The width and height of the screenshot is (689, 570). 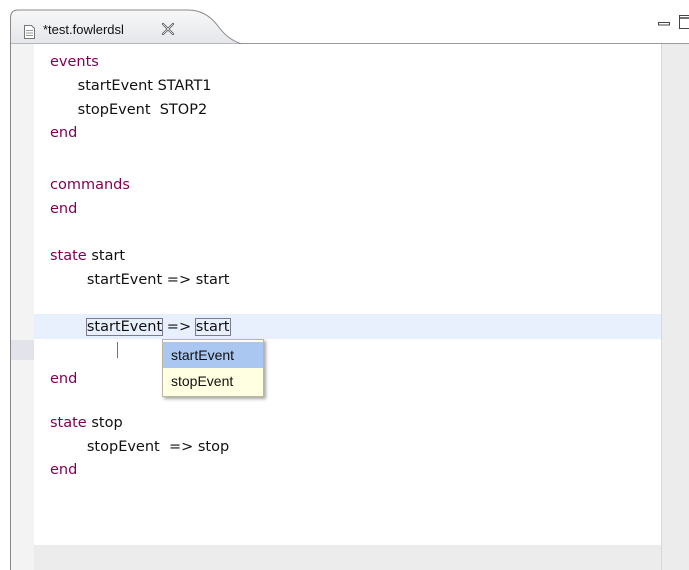 I want to click on document-icon, so click(x=29, y=31).